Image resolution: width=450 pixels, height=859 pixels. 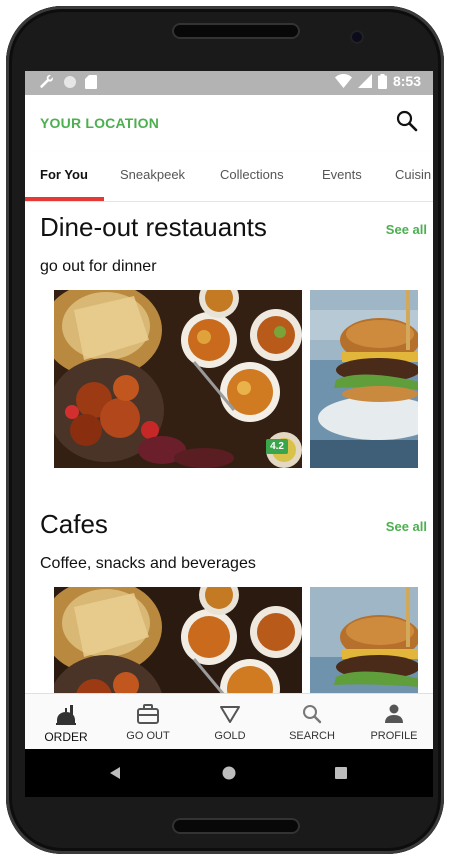 What do you see at coordinates (64, 199) in the screenshot?
I see `active-tab-indicator` at bounding box center [64, 199].